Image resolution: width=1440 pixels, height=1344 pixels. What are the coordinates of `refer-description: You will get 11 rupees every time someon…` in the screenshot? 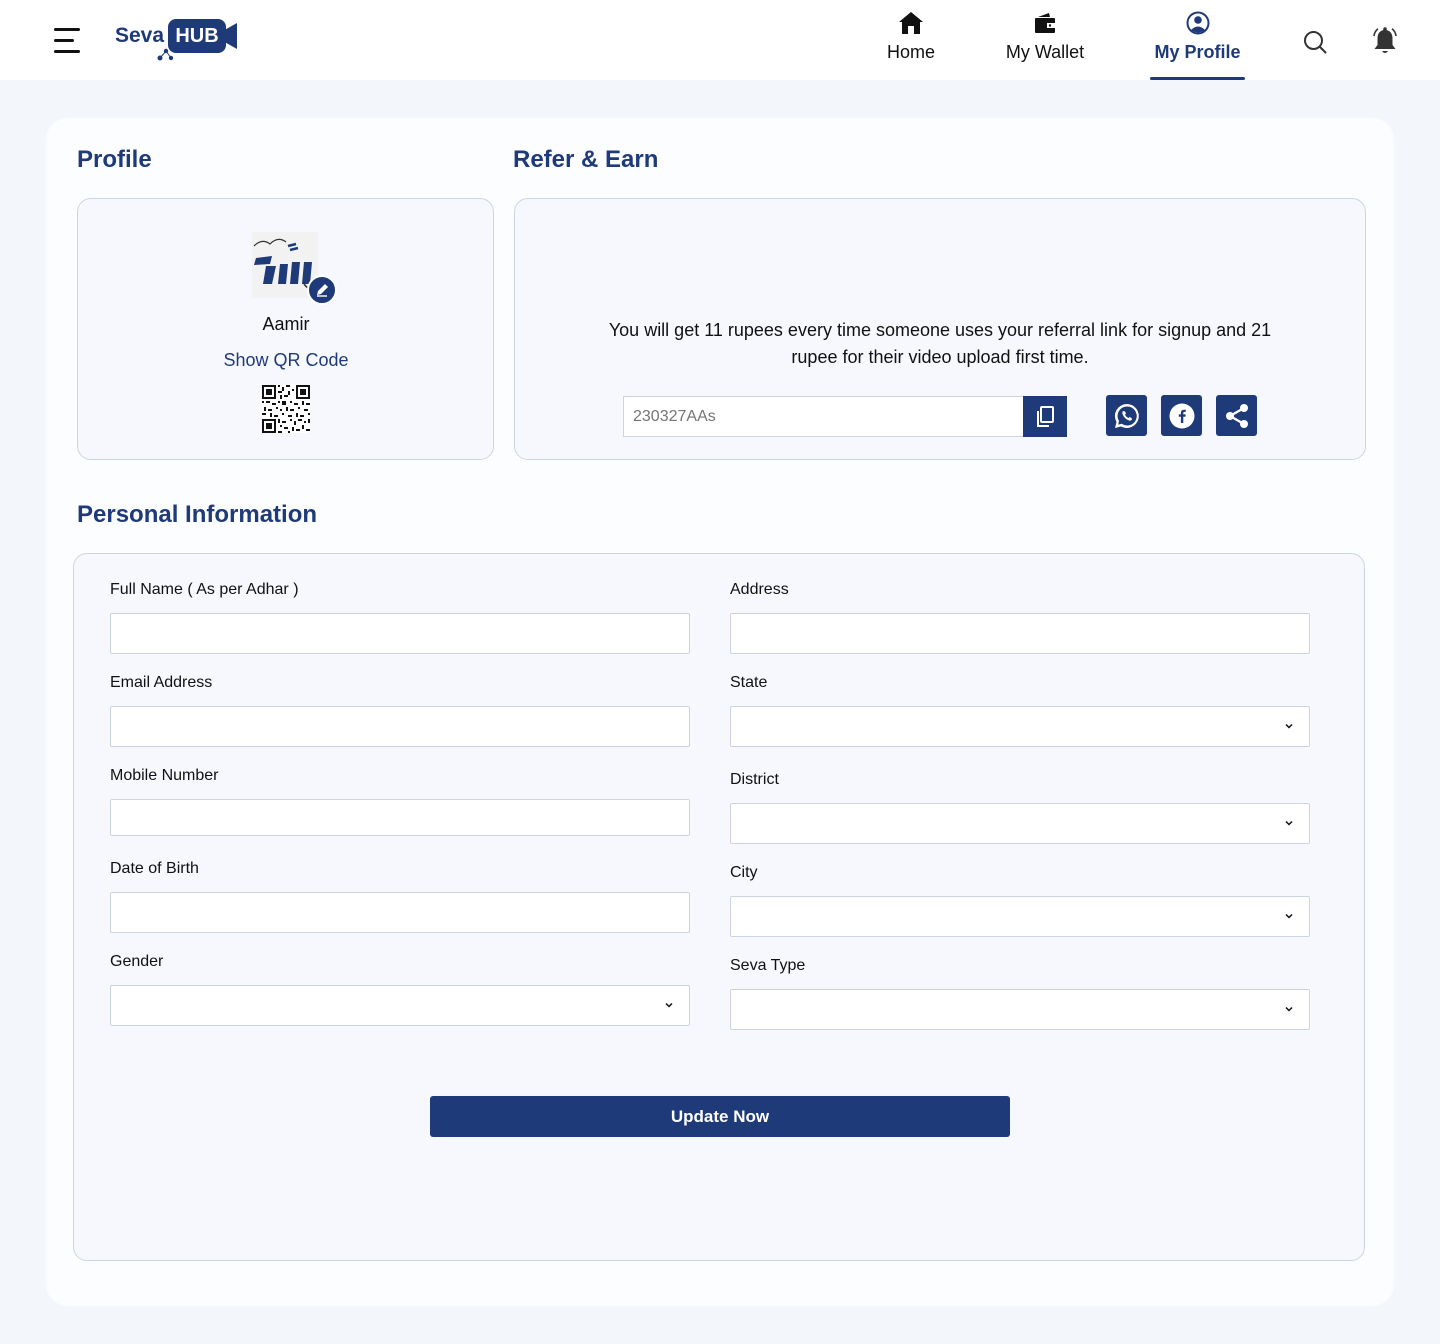 It's located at (940, 343).